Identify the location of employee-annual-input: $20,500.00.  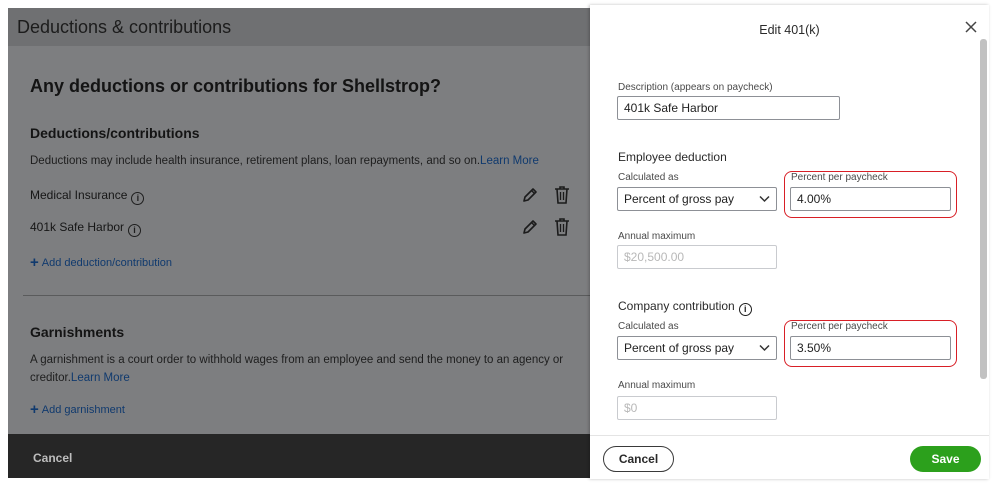
(697, 257).